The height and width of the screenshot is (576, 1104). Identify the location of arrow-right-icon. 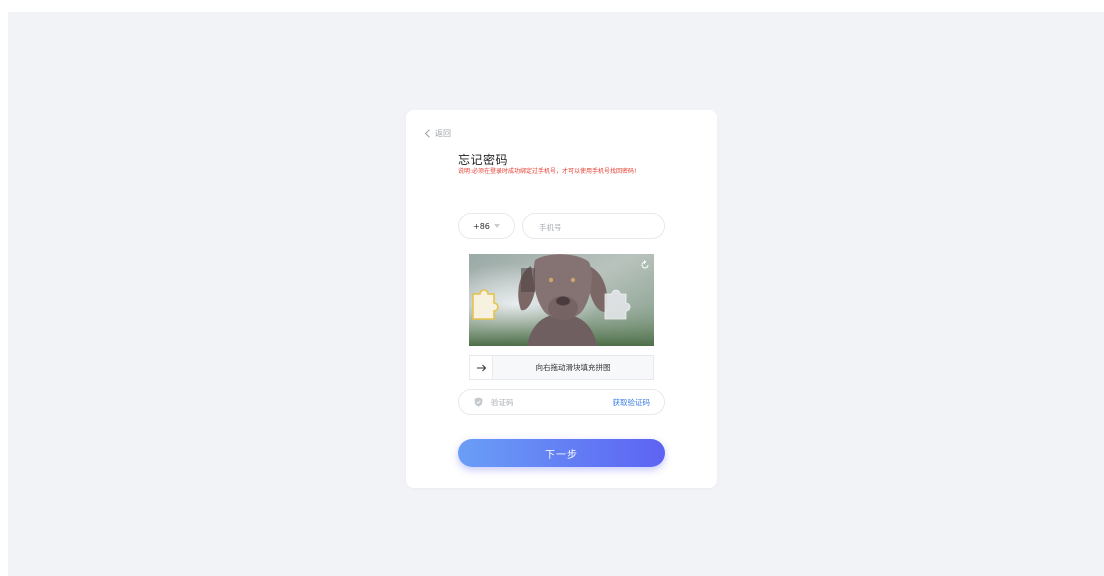
(481, 367).